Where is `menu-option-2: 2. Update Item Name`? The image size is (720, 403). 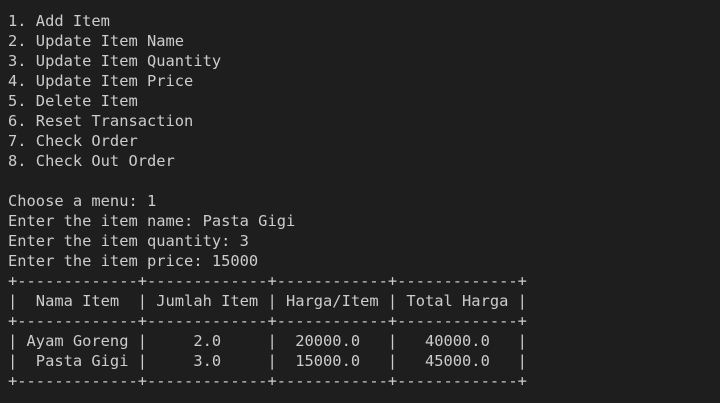
menu-option-2: 2. Update Item Name is located at coordinates (96, 41).